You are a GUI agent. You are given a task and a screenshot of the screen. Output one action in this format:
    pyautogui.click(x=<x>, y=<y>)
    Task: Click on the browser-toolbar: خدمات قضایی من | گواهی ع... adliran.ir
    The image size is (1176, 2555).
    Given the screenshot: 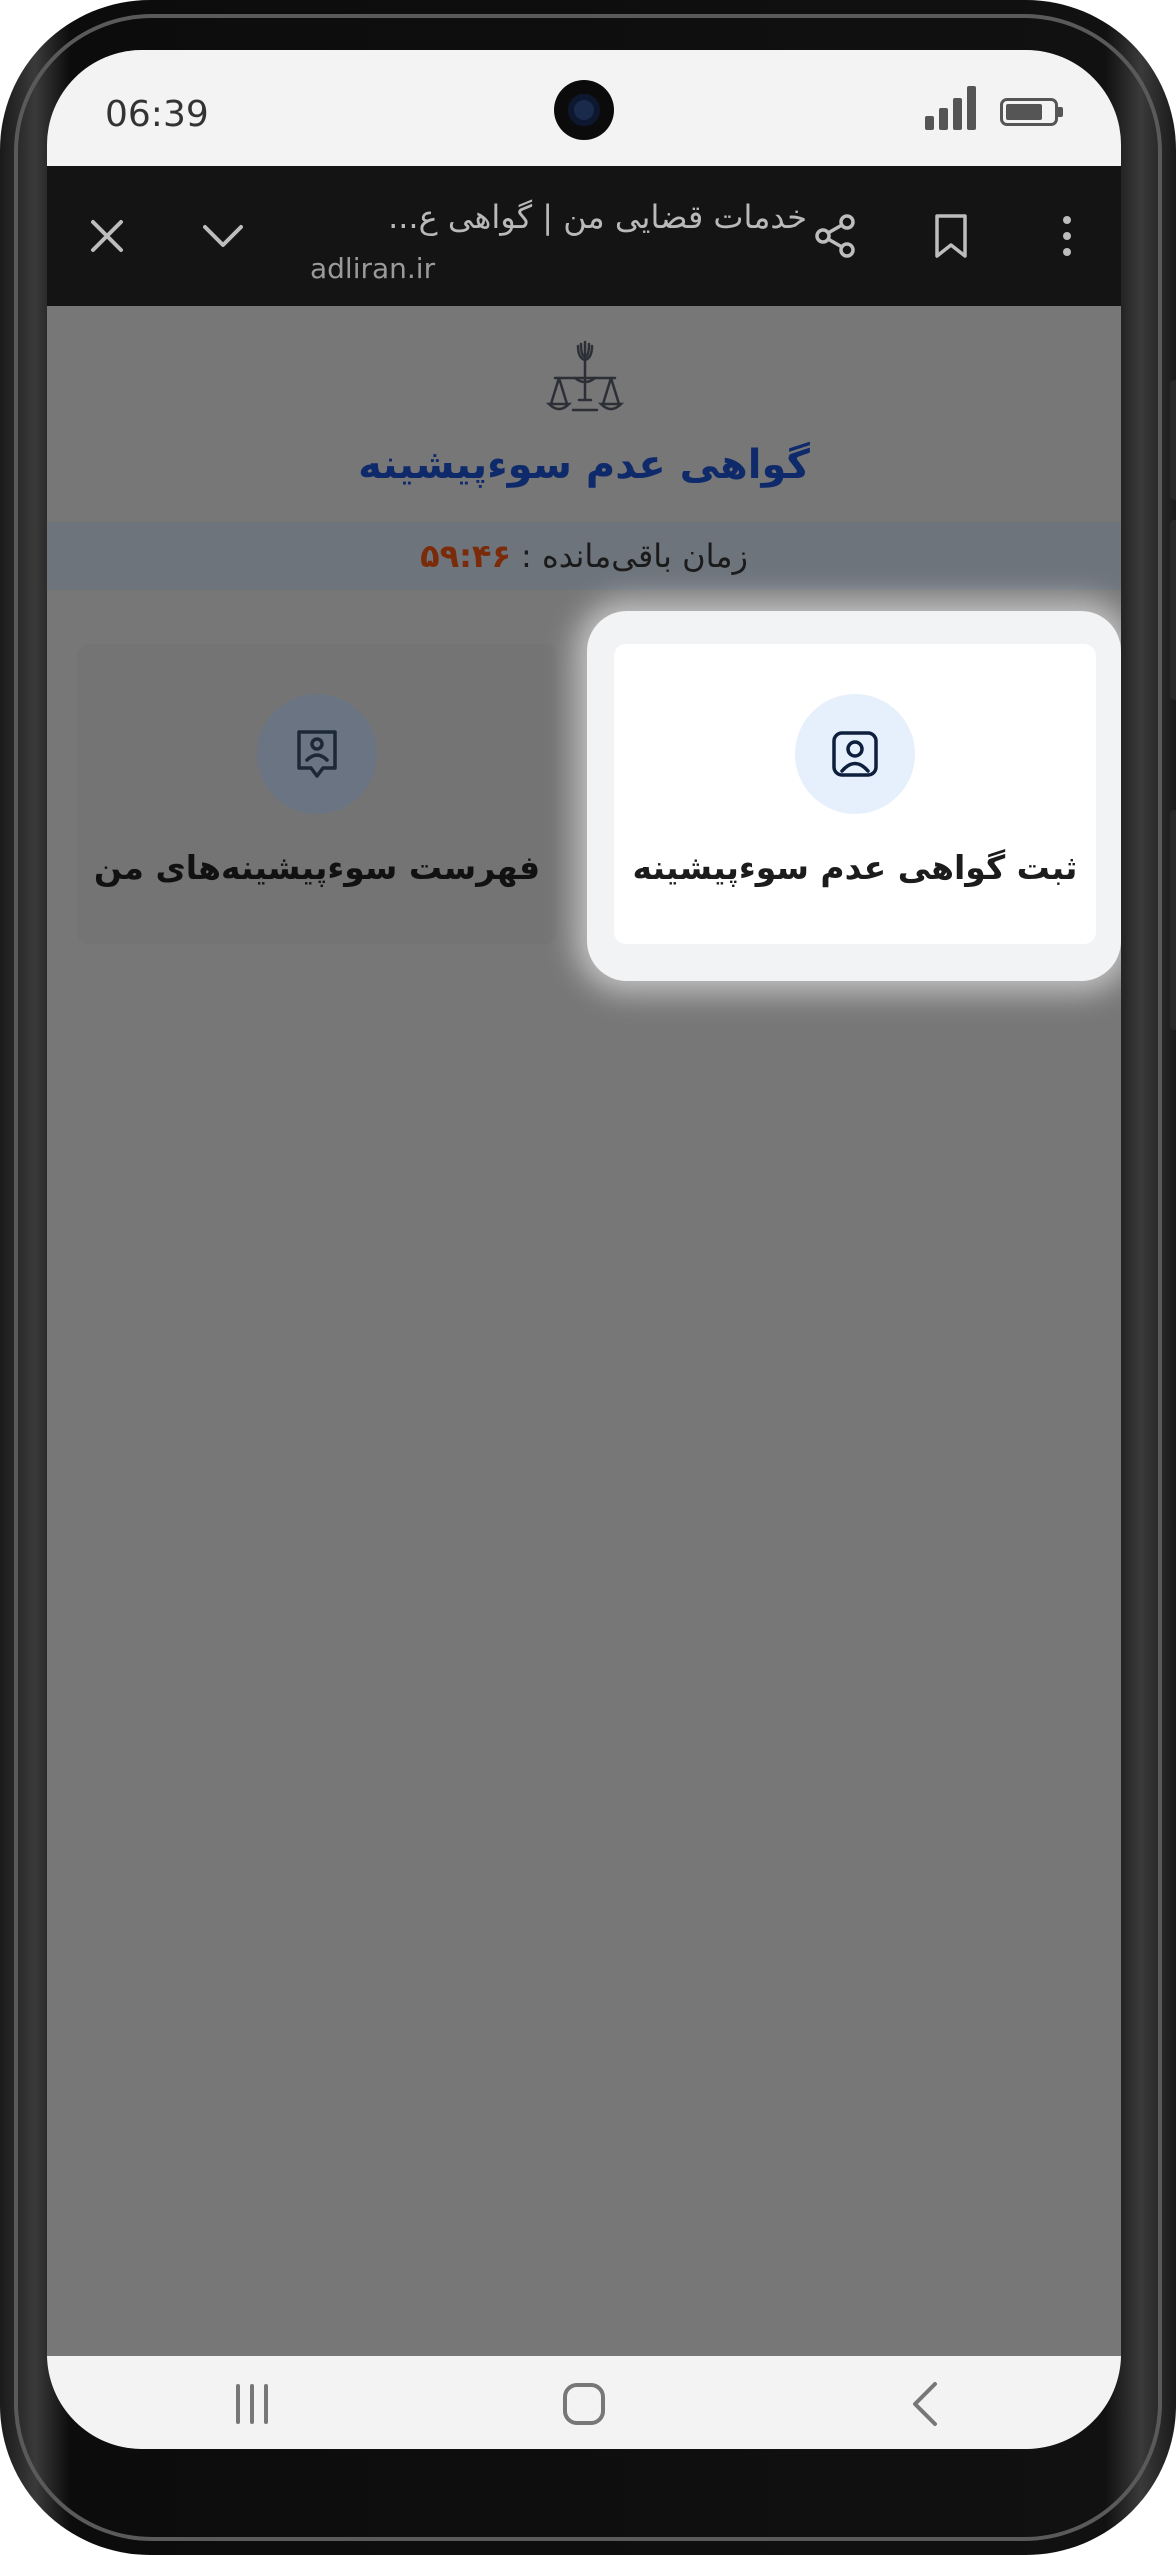 What is the action you would take?
    pyautogui.click(x=584, y=236)
    